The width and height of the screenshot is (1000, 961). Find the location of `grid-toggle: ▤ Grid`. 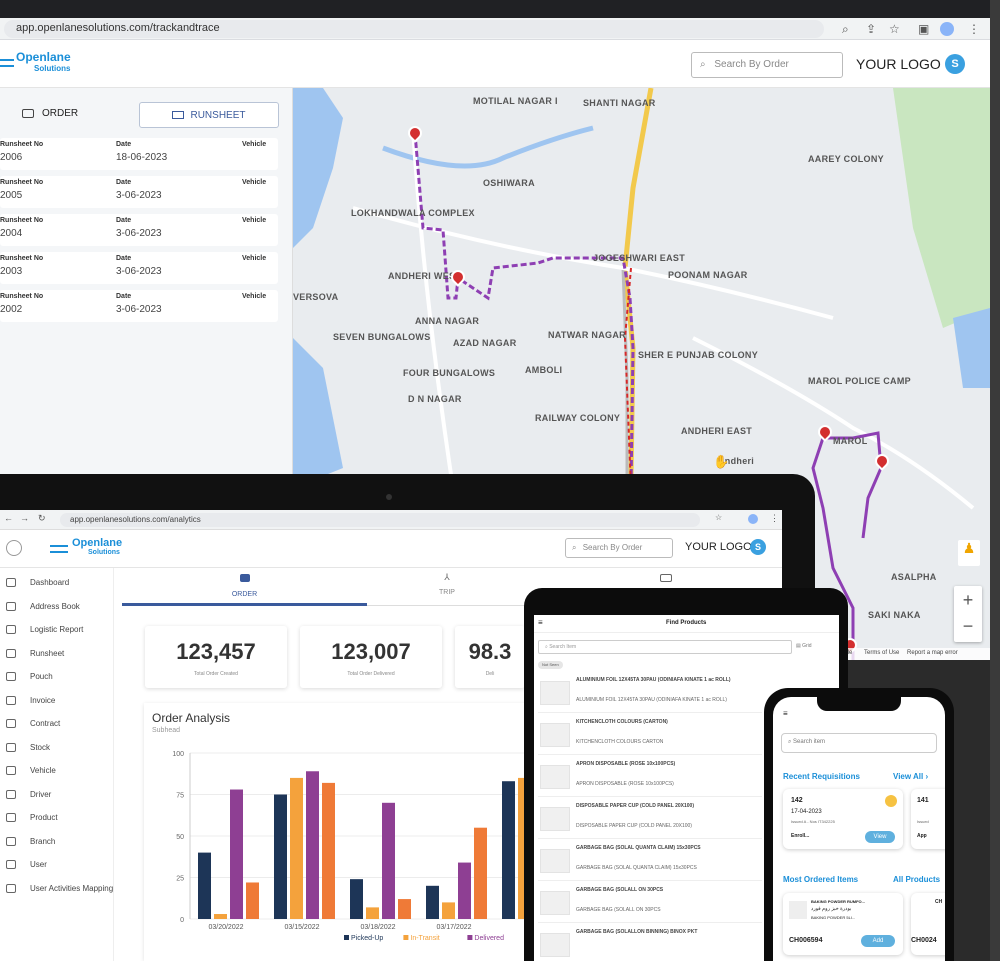

grid-toggle: ▤ Grid is located at coordinates (804, 646).